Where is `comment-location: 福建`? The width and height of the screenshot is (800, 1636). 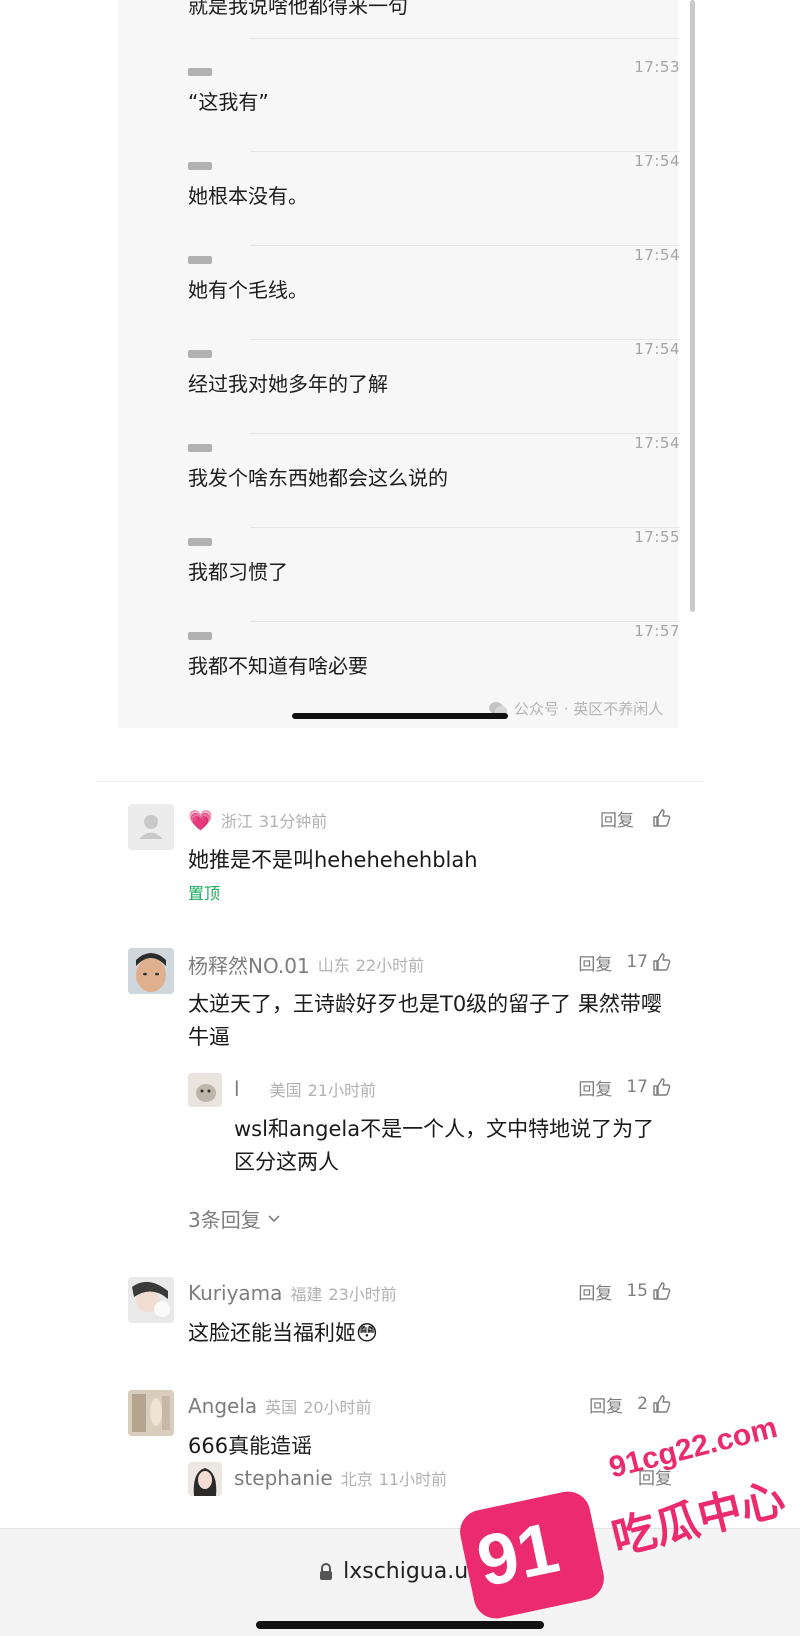
comment-location: 福建 is located at coordinates (306, 1294).